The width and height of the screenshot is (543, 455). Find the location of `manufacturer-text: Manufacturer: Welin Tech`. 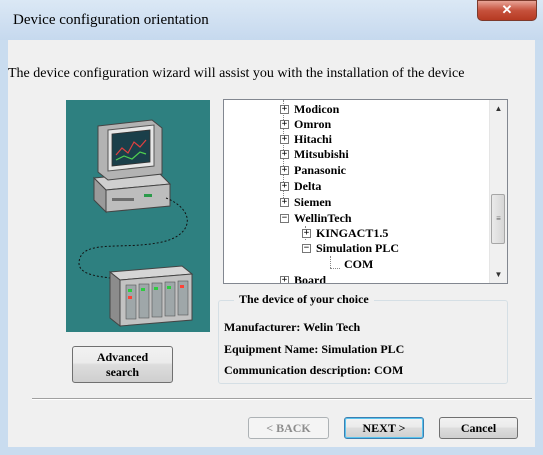

manufacturer-text: Manufacturer: Welin Tech is located at coordinates (292, 327).